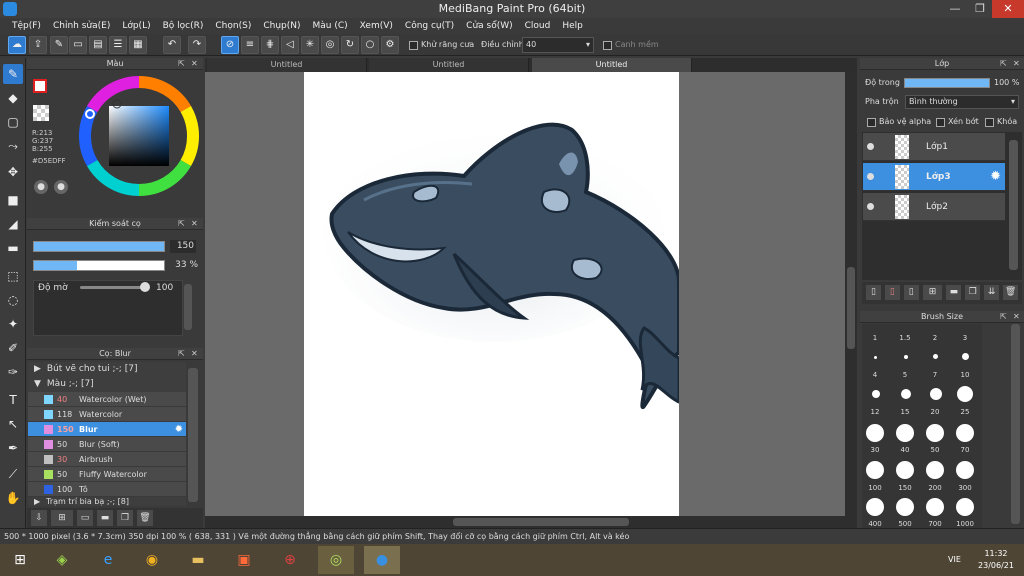 Image resolution: width=1024 pixels, height=576 pixels. What do you see at coordinates (138, 45) in the screenshot?
I see `page-grid-icon: ▦` at bounding box center [138, 45].